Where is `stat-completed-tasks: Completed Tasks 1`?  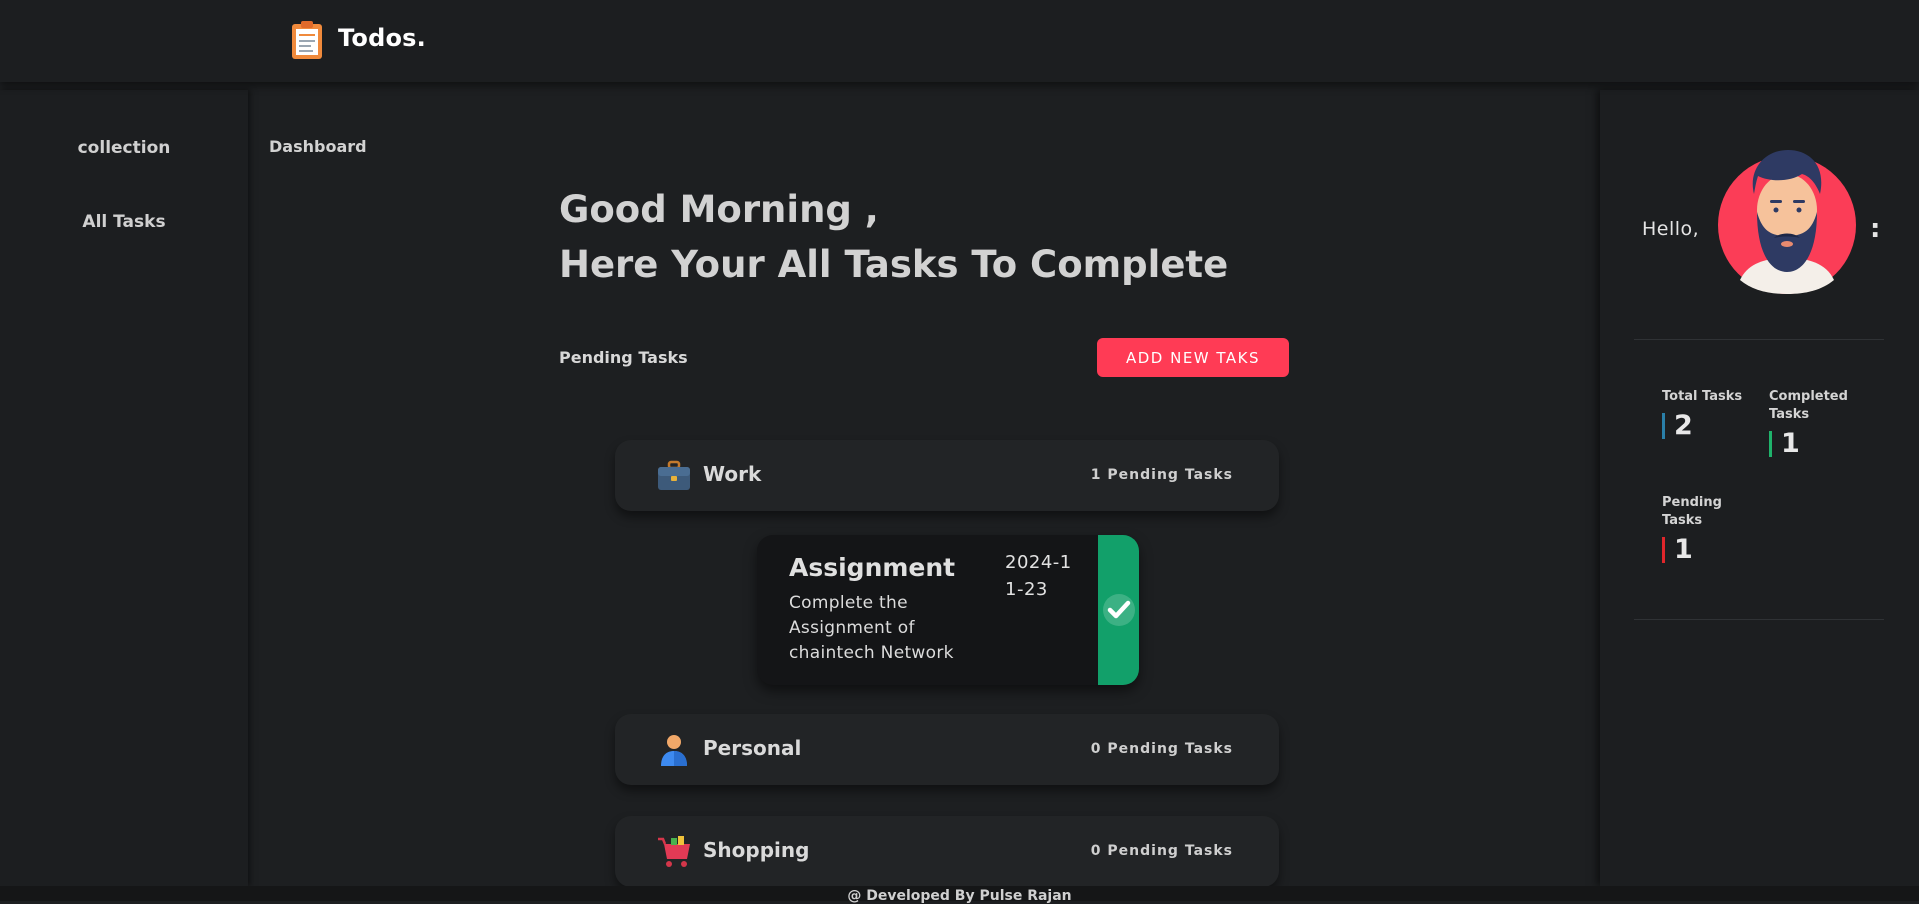 stat-completed-tasks: Completed Tasks 1 is located at coordinates (1814, 423).